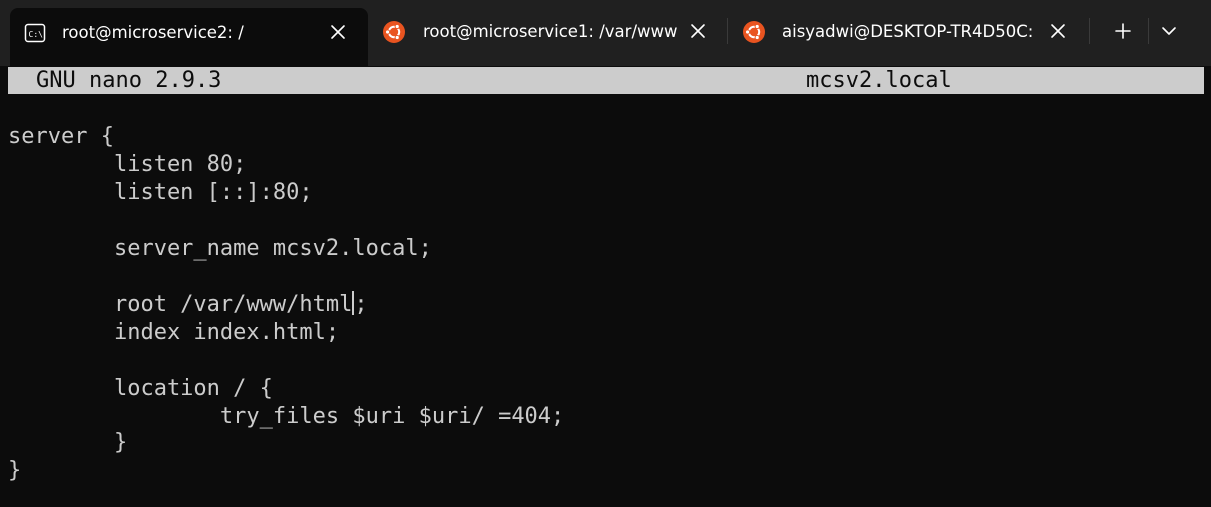  I want to click on tab-desktop: aisyadwi@DESKTOP-TR4D50C:, so click(907, 33).